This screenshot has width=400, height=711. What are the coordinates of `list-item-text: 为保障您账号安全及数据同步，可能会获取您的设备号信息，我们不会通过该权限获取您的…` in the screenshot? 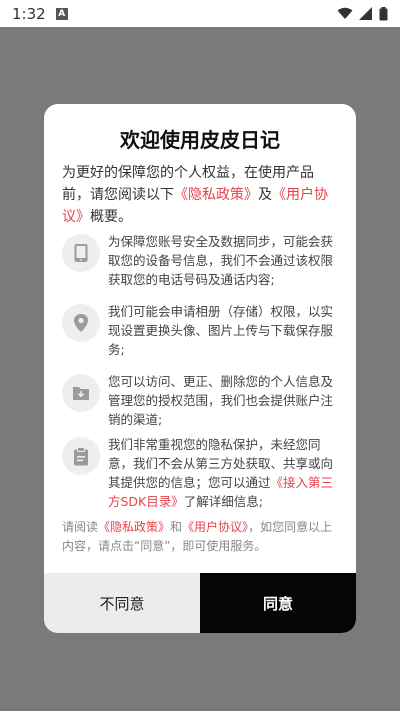 It's located at (221, 260).